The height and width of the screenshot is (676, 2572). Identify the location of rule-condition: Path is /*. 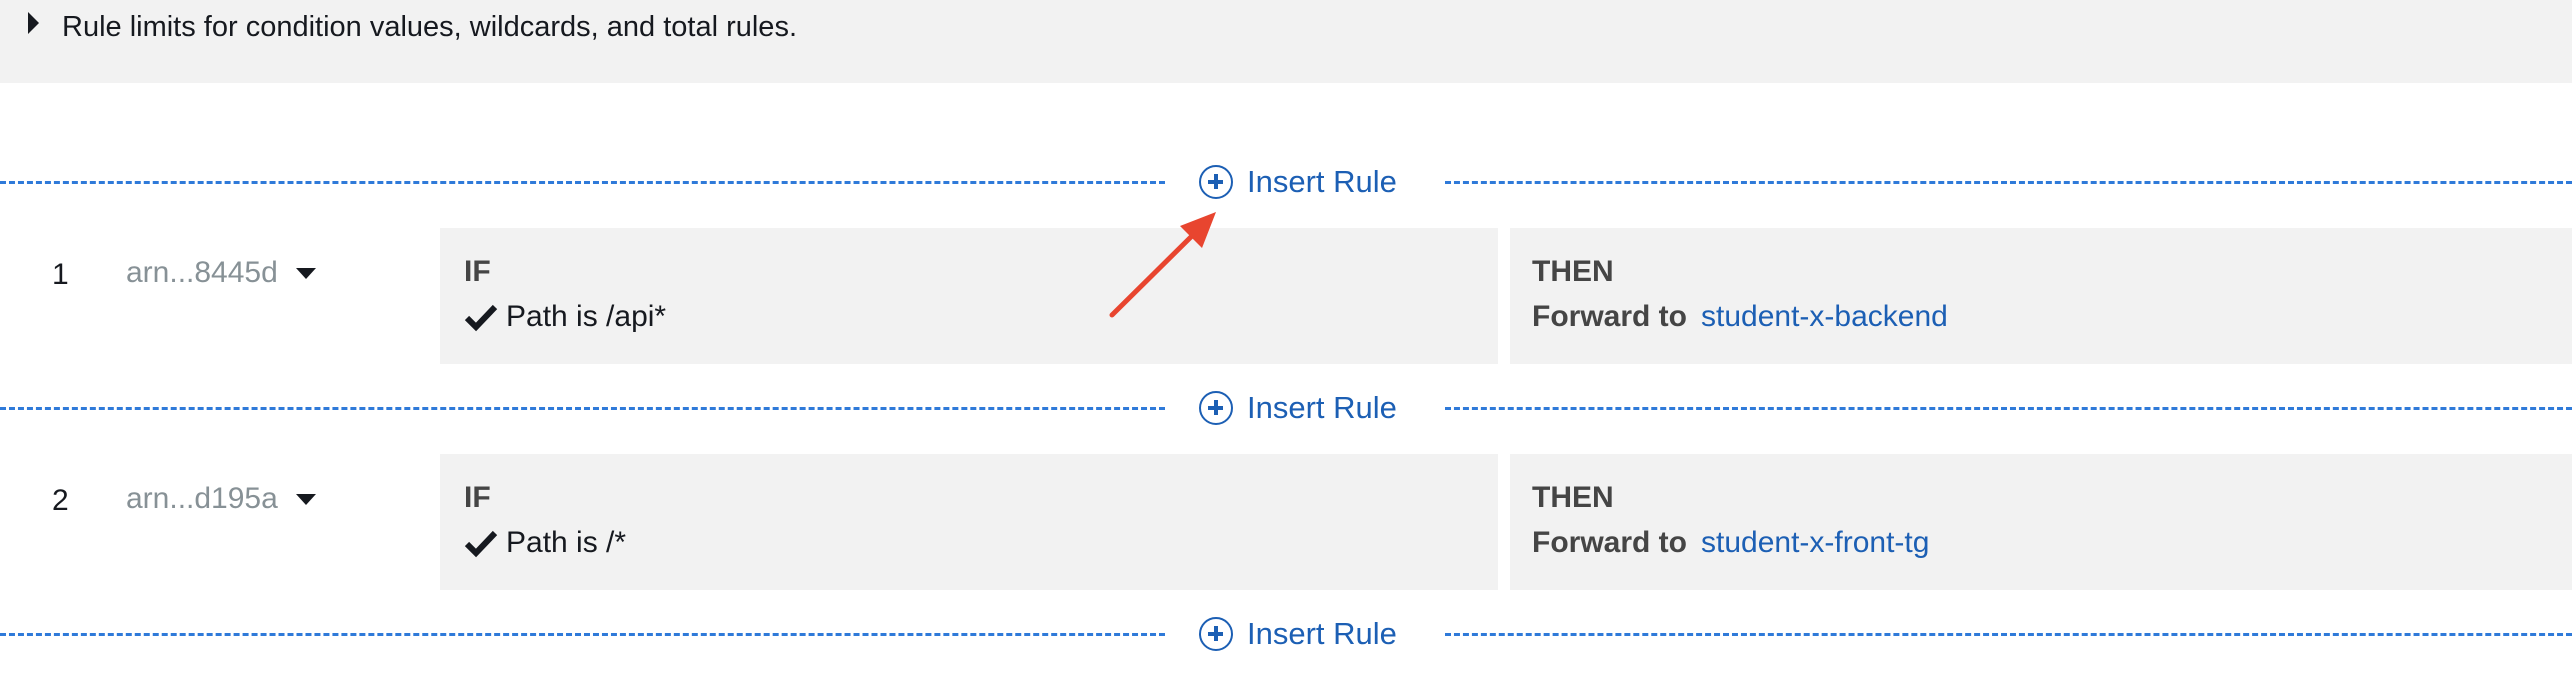
(981, 543).